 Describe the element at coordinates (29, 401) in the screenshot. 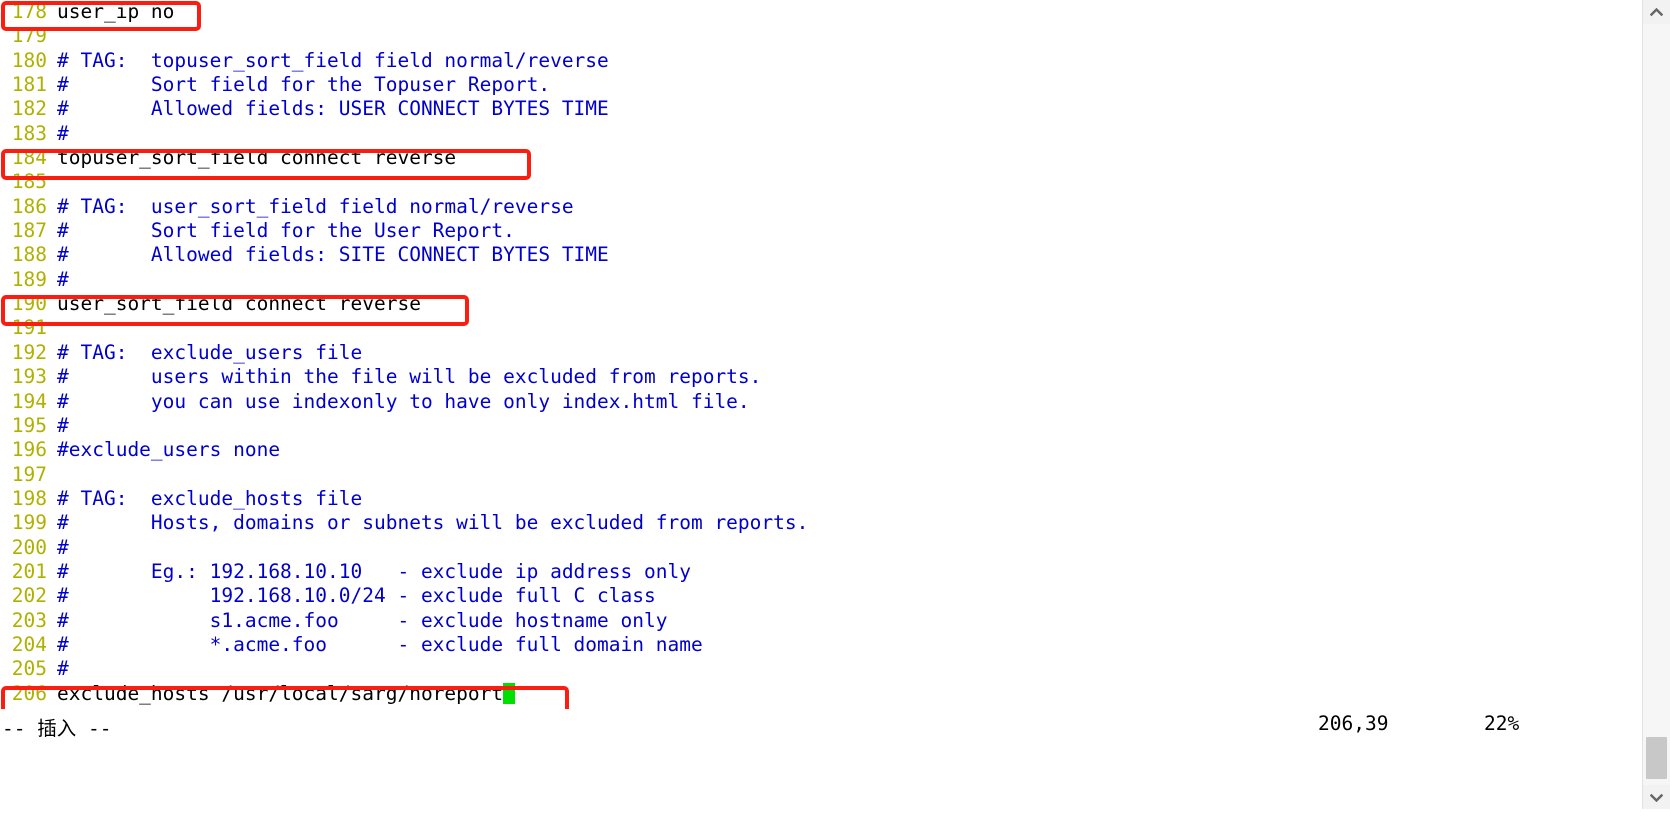

I see `line-number: 194` at that location.